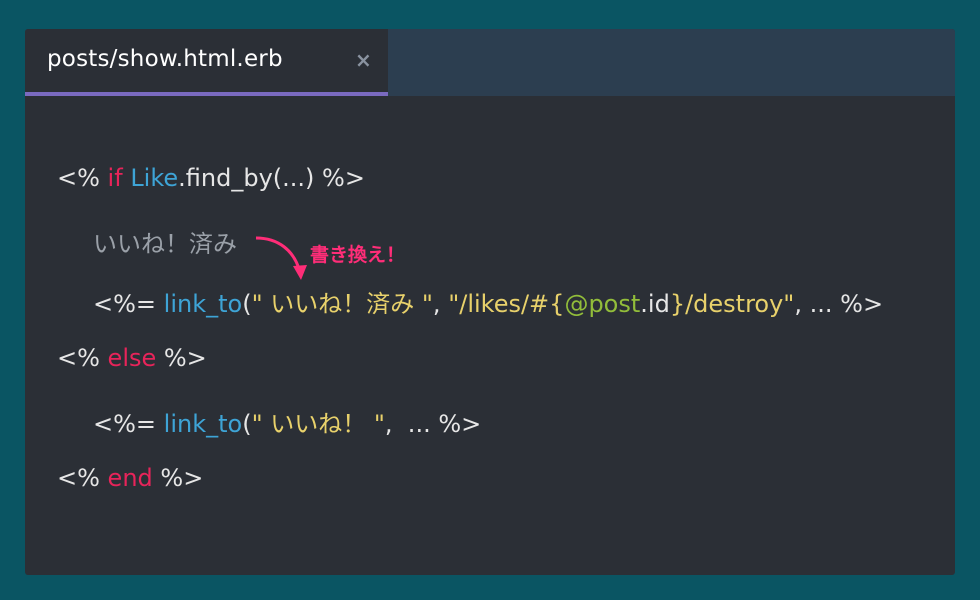 This screenshot has height=600, width=980. What do you see at coordinates (732, 304) in the screenshot?
I see `string-literal: }/destroy"` at bounding box center [732, 304].